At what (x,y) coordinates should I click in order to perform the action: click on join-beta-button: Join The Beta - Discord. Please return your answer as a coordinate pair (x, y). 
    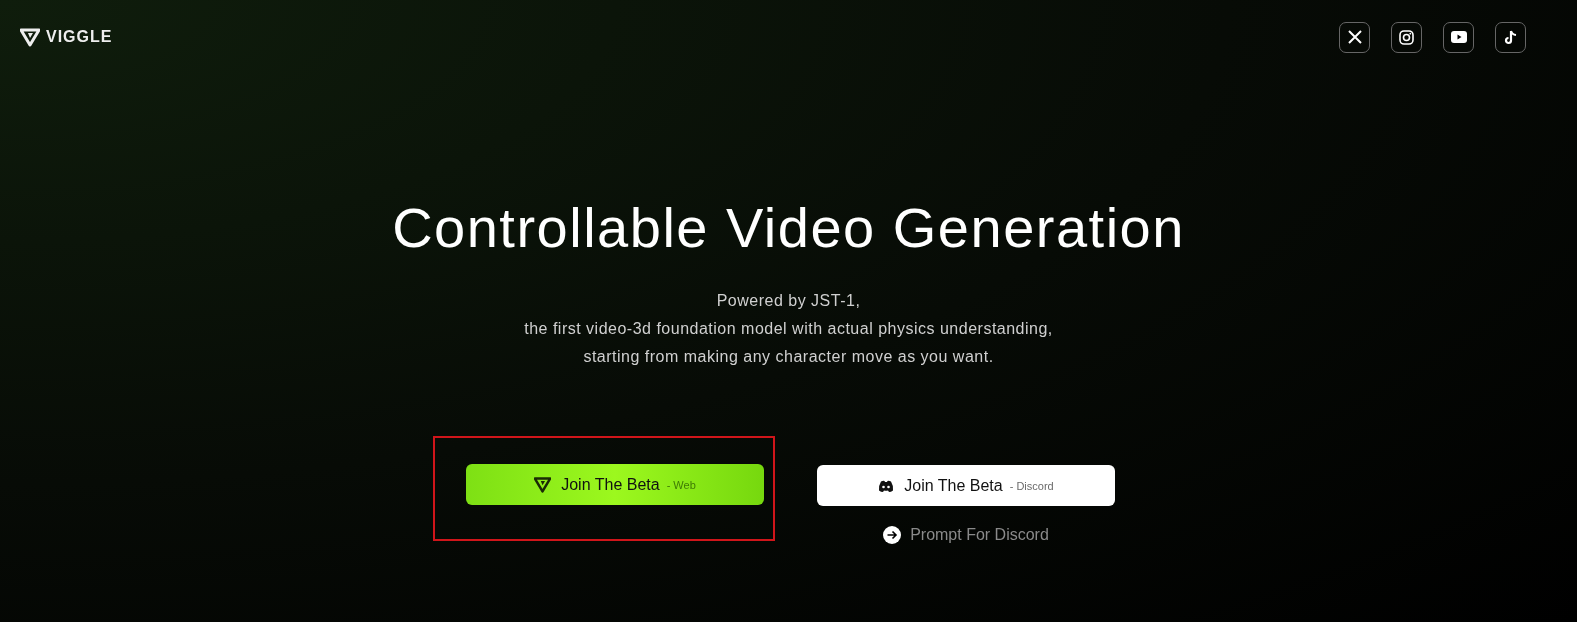
    Looking at the image, I should click on (966, 485).